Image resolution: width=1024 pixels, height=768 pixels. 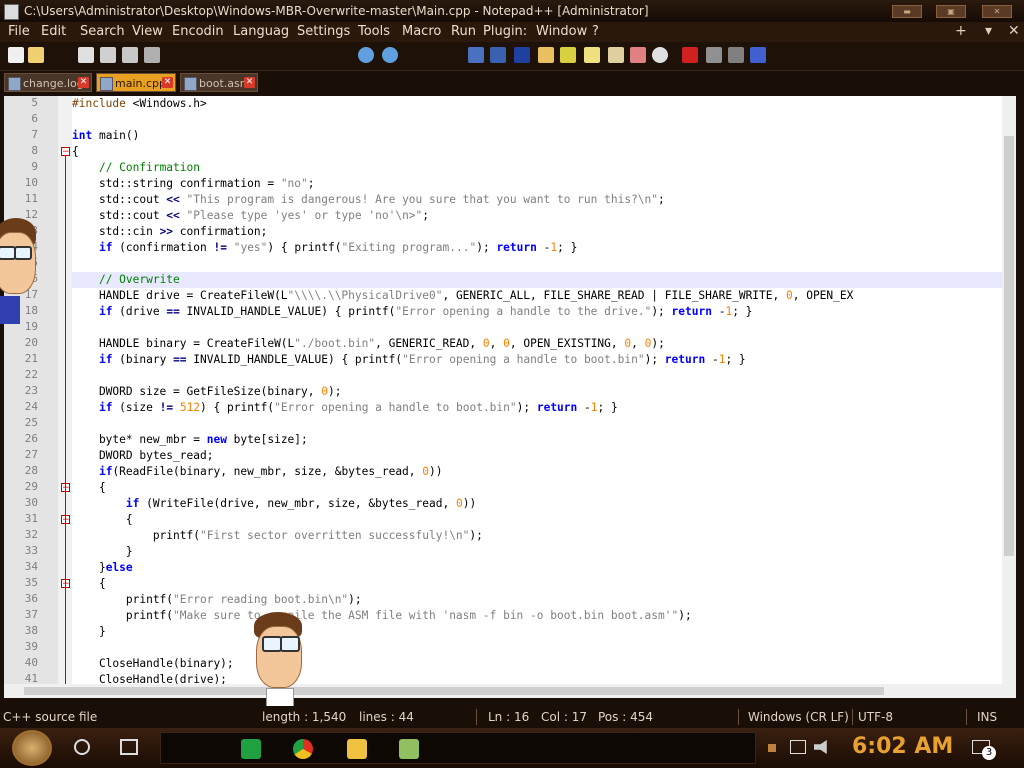 What do you see at coordinates (32, 748) in the screenshot?
I see `start-button` at bounding box center [32, 748].